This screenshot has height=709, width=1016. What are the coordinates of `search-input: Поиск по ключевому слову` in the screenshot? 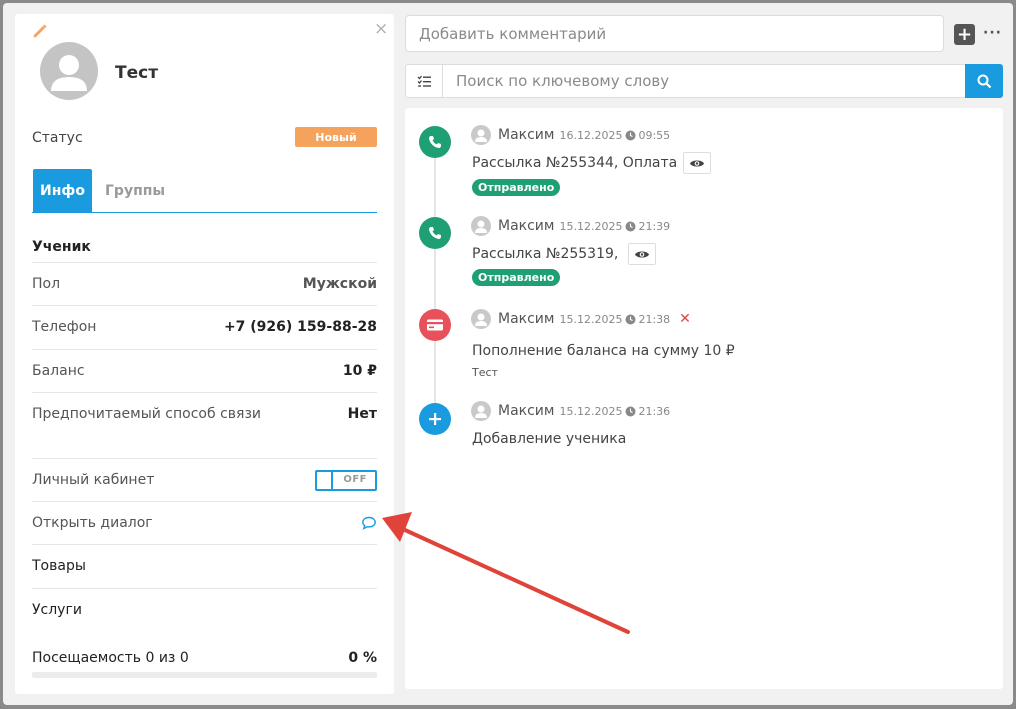 It's located at (704, 81).